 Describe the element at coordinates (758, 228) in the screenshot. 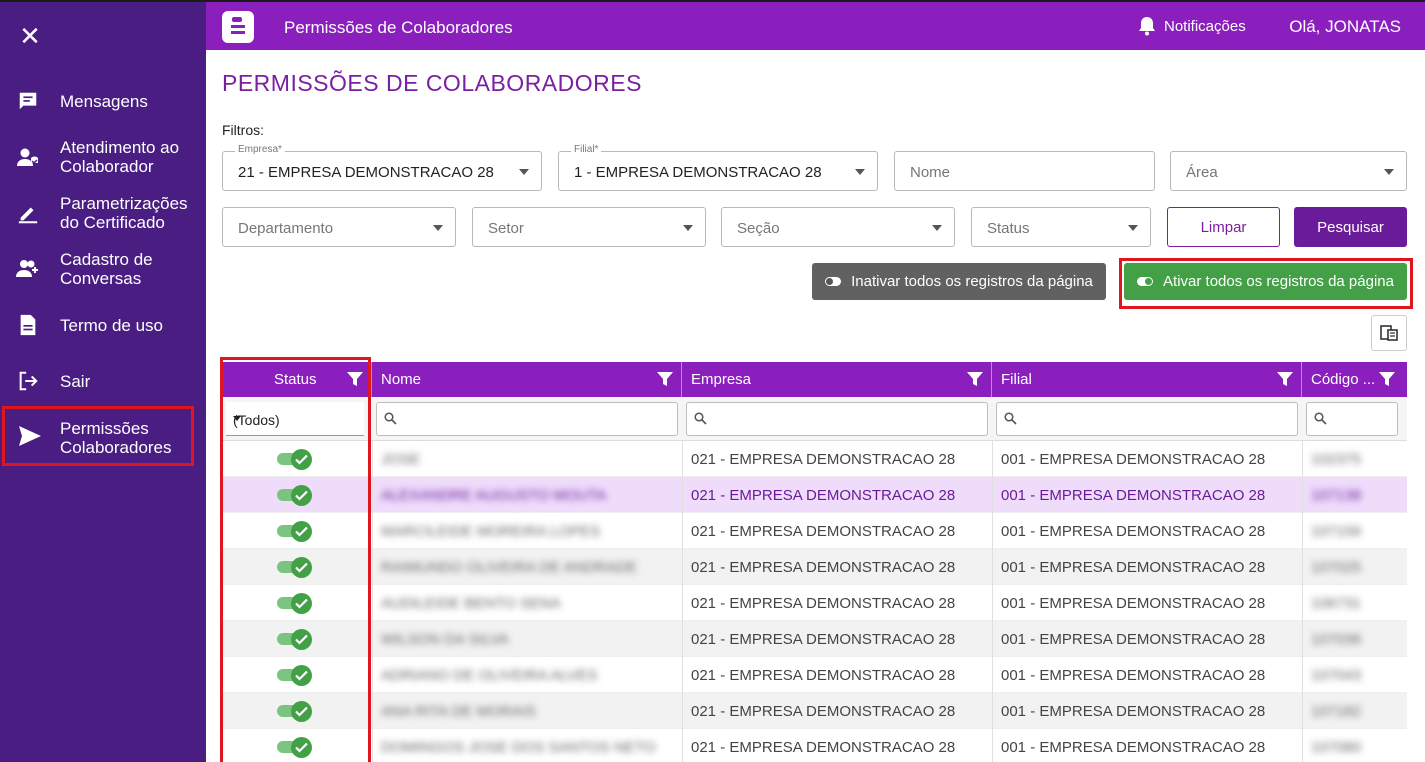

I see `secao-placeholder: Seção` at that location.